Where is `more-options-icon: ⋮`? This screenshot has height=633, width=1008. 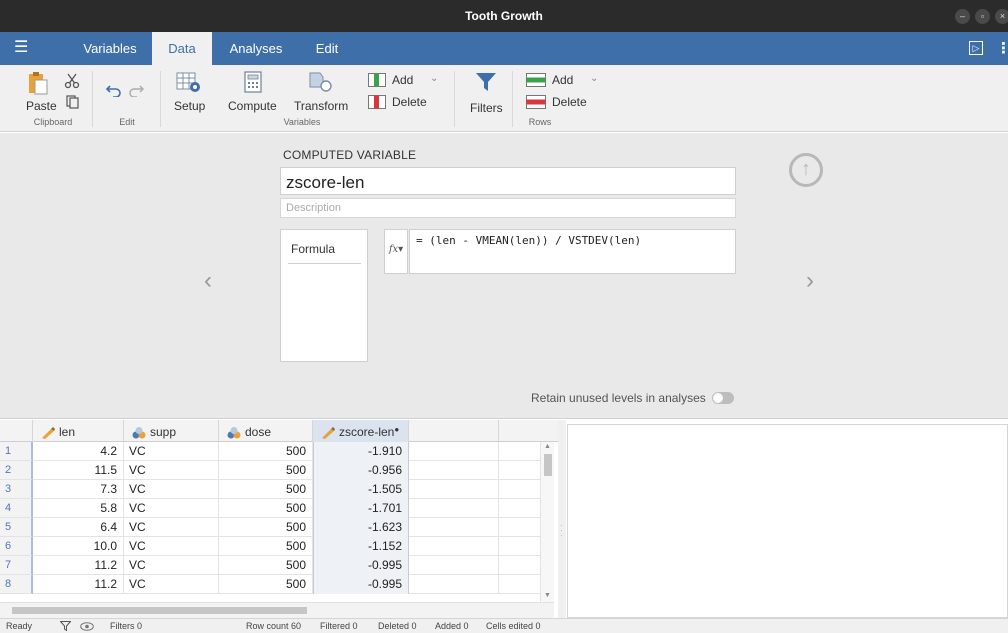
more-options-icon: ⋮ is located at coordinates (1002, 48).